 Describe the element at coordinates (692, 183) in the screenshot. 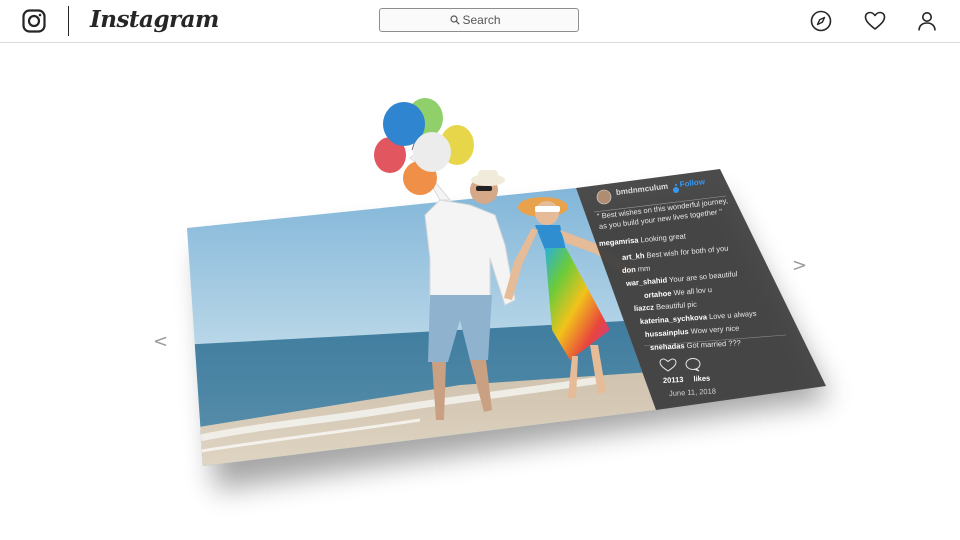

I see `follow-button: Follow` at that location.